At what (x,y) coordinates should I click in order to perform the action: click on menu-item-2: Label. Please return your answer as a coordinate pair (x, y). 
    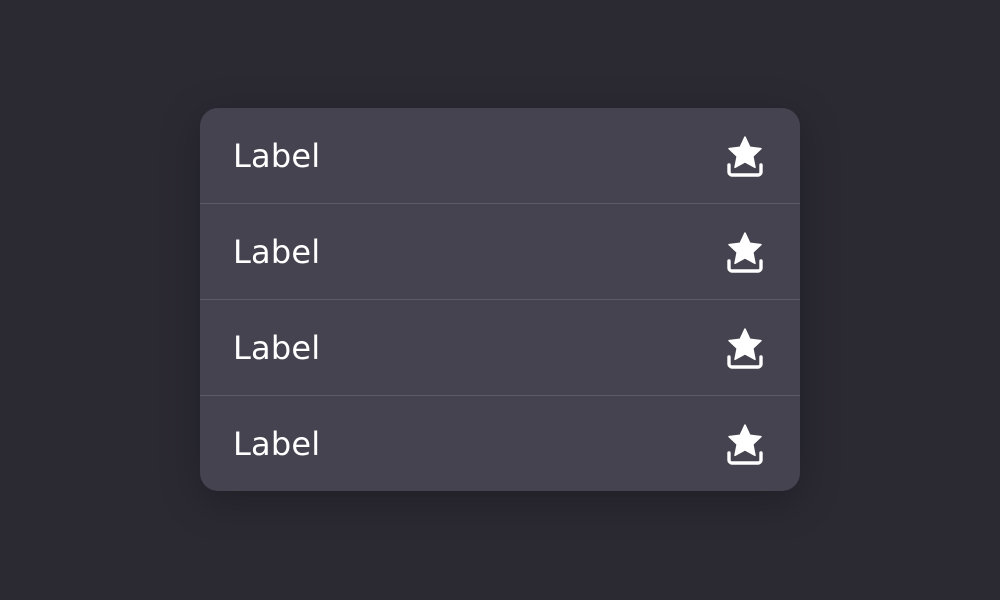
    Looking at the image, I should click on (500, 251).